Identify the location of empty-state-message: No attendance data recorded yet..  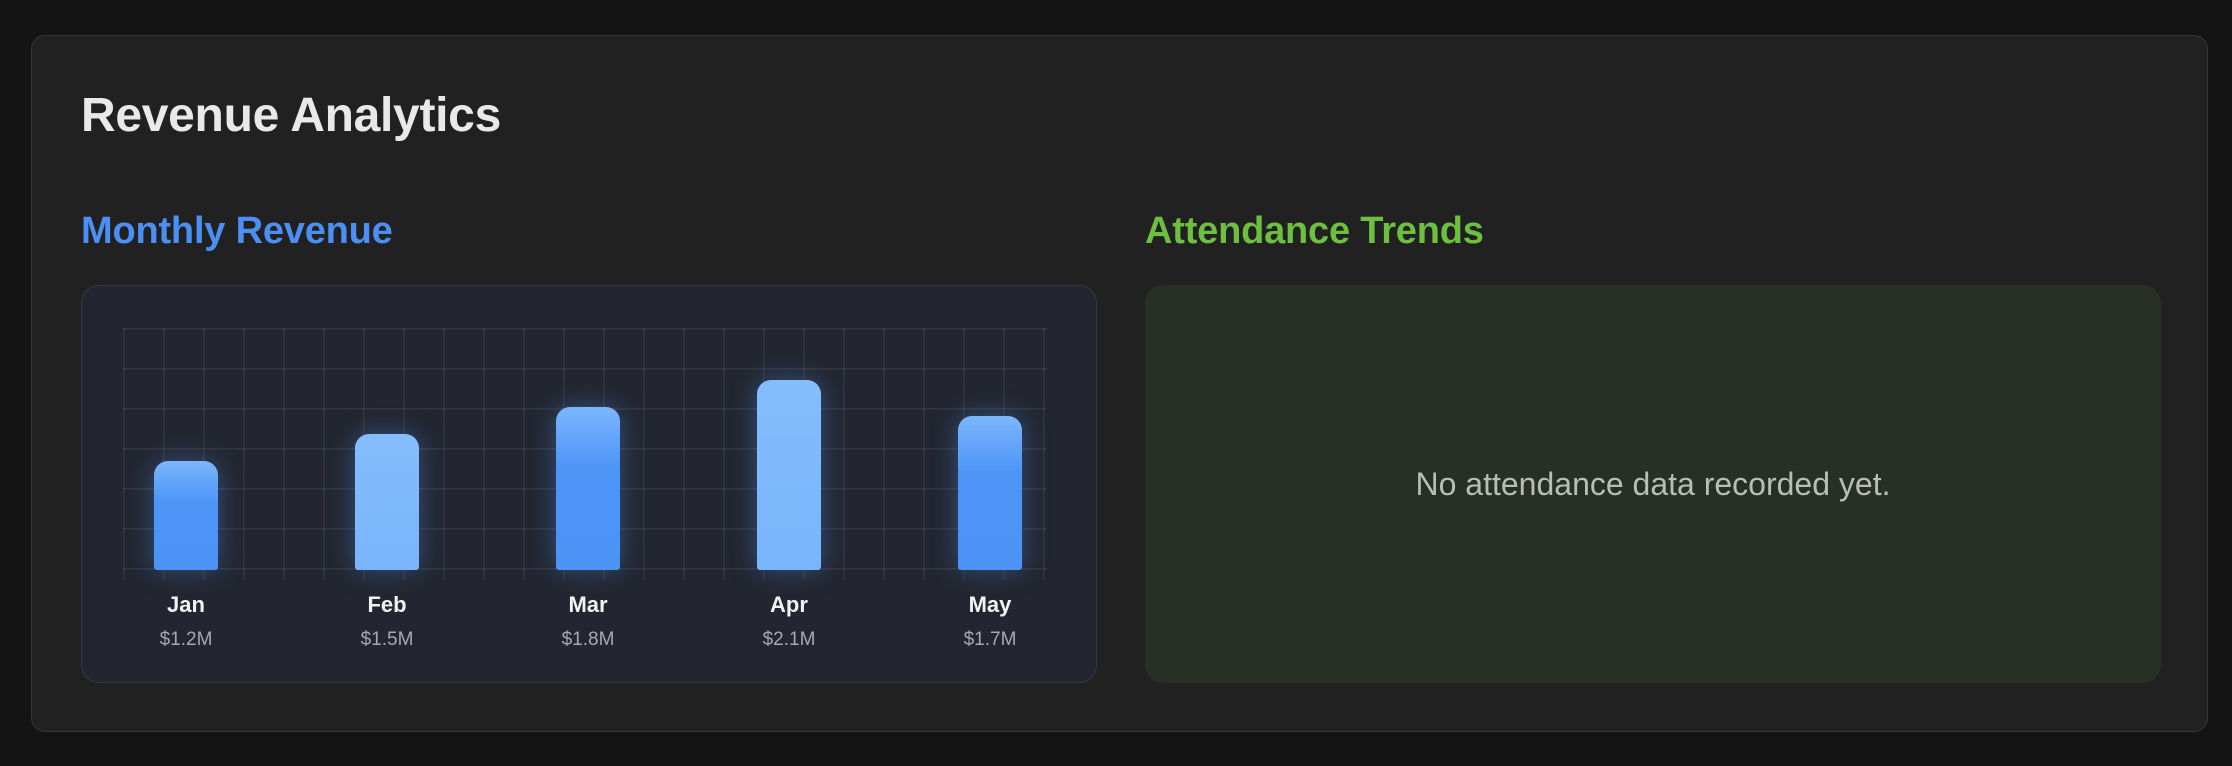
(1653, 483).